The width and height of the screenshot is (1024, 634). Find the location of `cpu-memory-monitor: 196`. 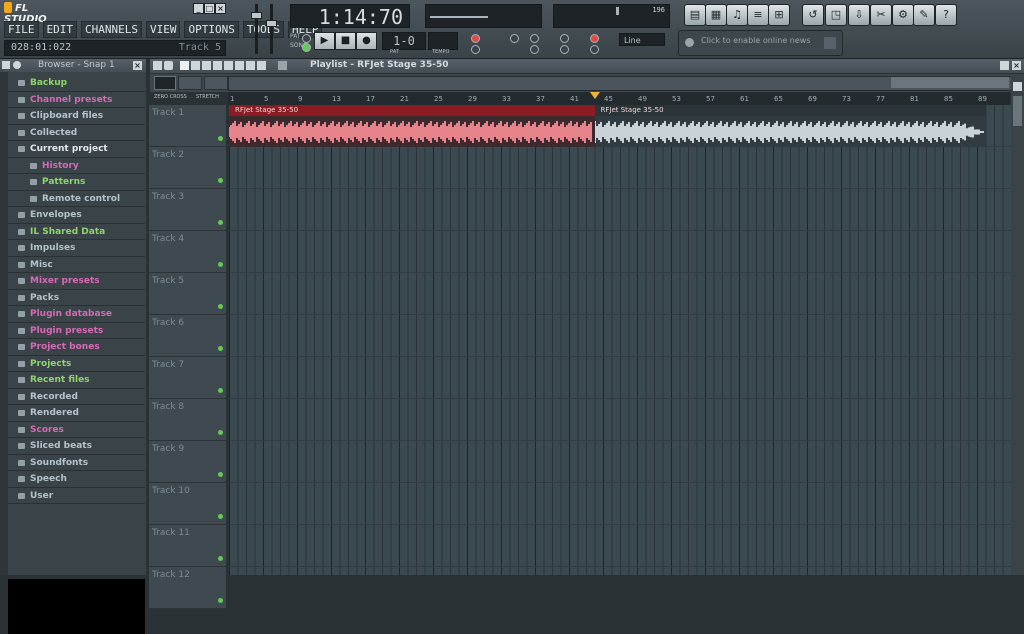

cpu-memory-monitor: 196 is located at coordinates (611, 16).